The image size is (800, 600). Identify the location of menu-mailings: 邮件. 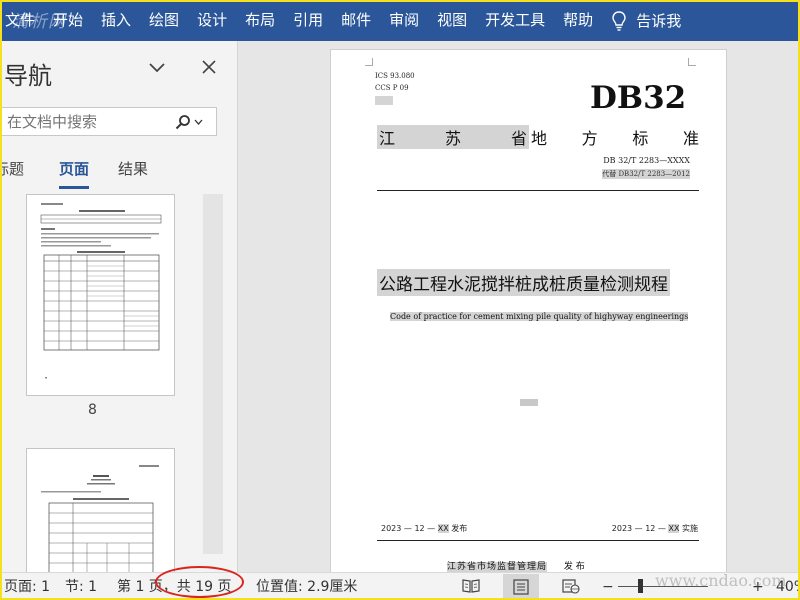
(356, 20).